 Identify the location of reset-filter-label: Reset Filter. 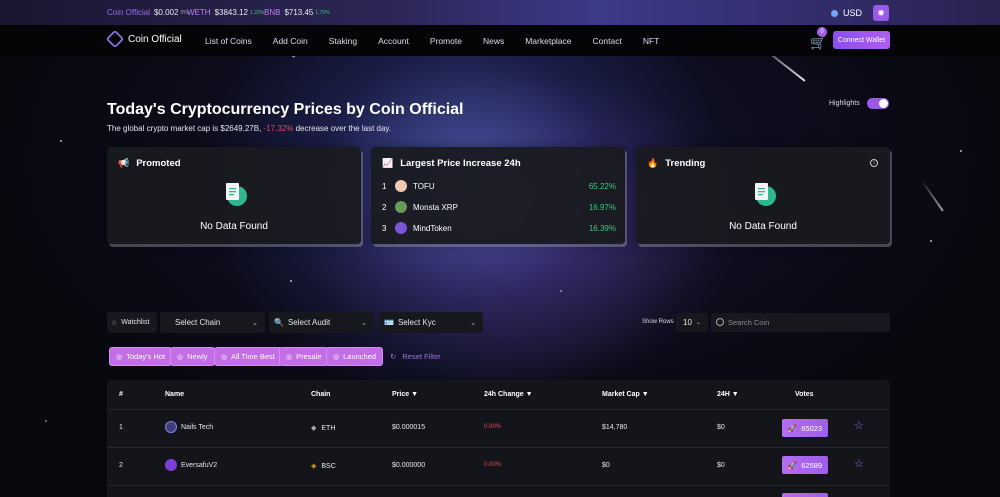
(421, 356).